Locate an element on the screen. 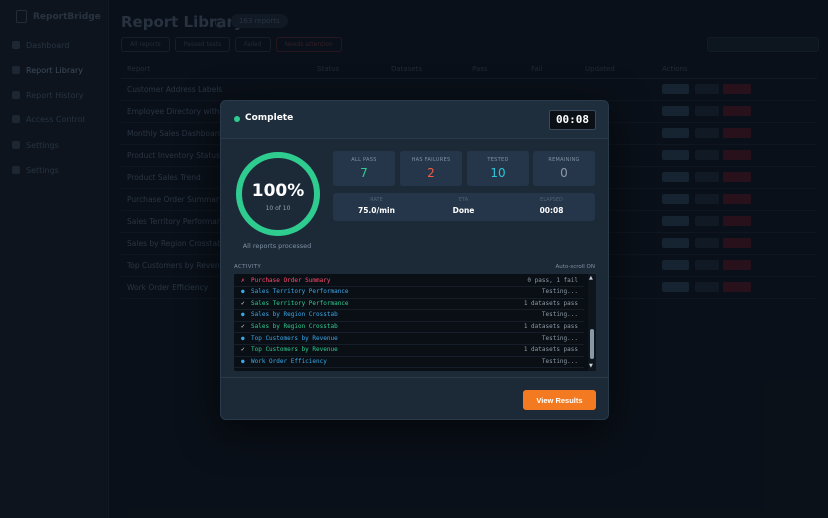  run-info: RATE 75.0/min ETA Done ELAPSED 00:08 is located at coordinates (464, 207).